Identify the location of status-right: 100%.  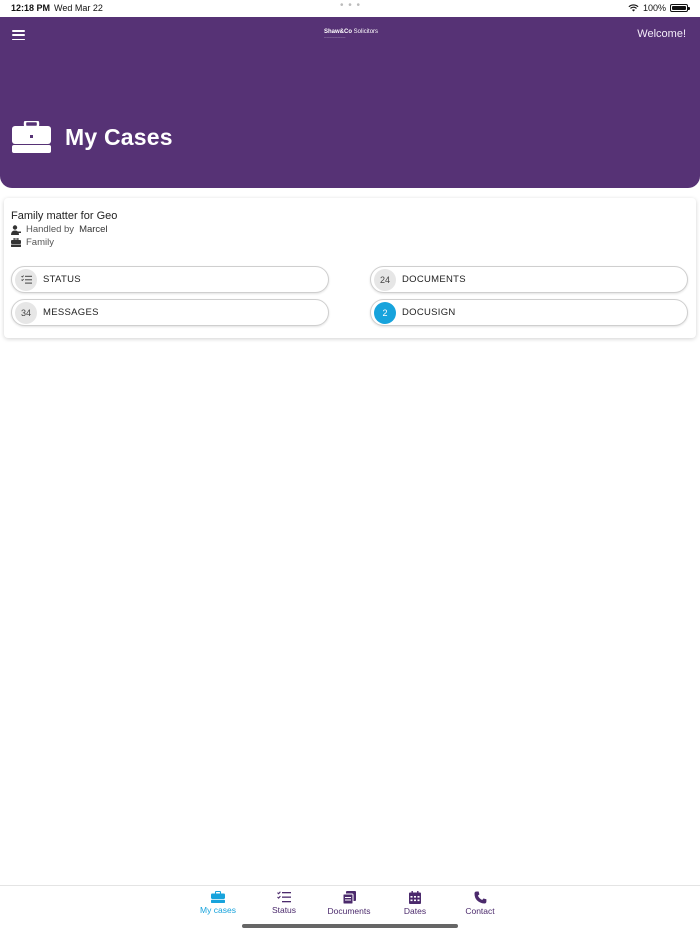
(659, 8).